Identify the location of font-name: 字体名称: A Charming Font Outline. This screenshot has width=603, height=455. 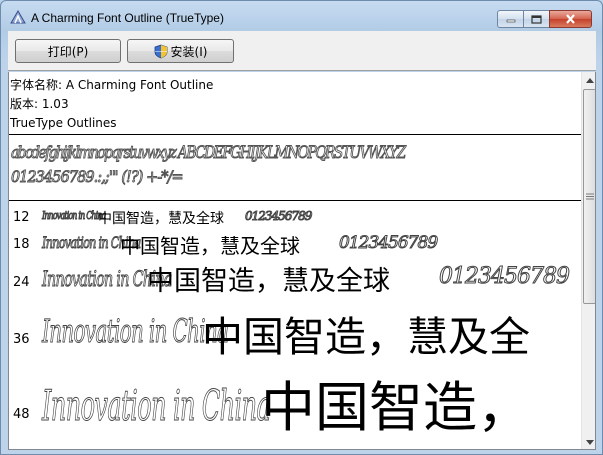
(112, 85).